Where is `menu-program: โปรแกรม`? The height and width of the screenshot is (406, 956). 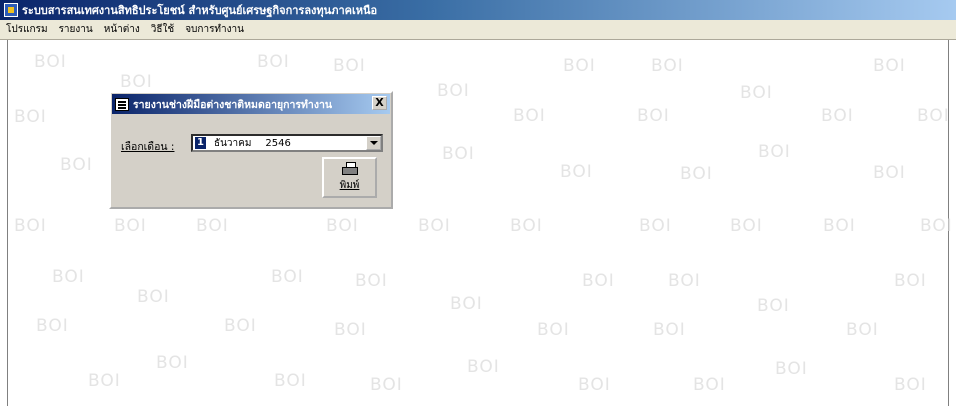
menu-program: โปรแกรม is located at coordinates (27, 29).